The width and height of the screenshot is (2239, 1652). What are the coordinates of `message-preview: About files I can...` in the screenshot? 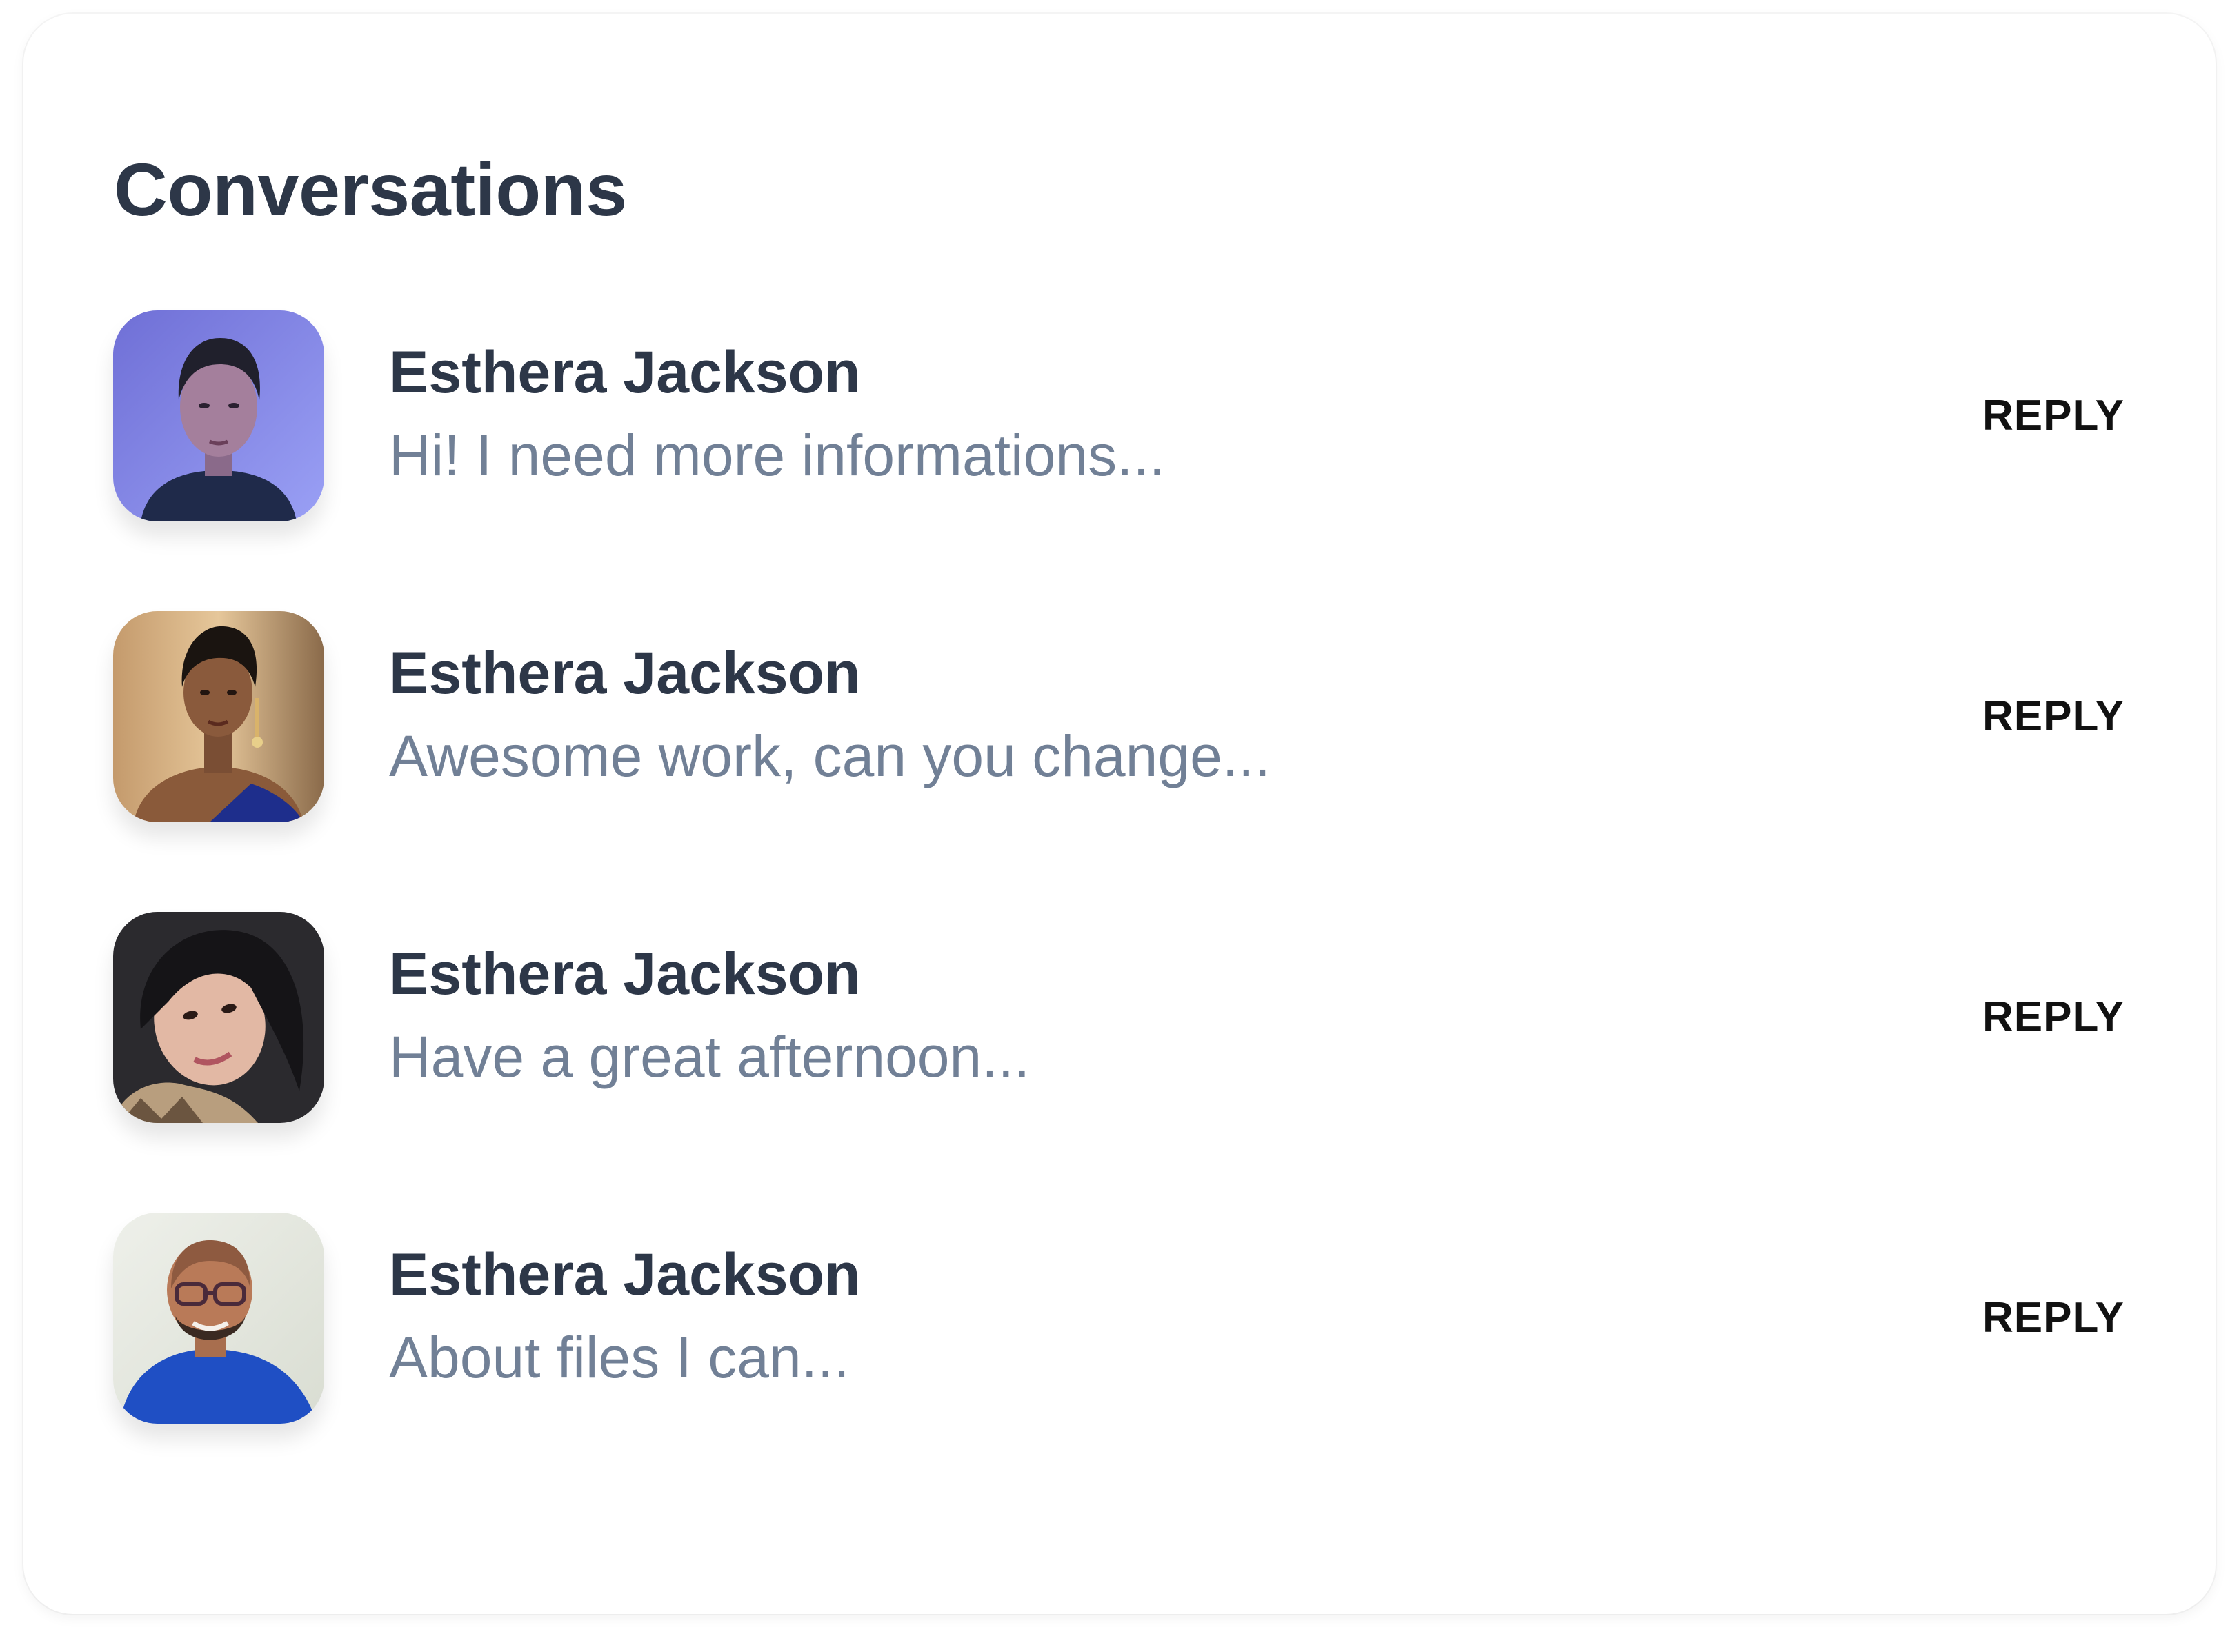 It's located at (619, 1357).